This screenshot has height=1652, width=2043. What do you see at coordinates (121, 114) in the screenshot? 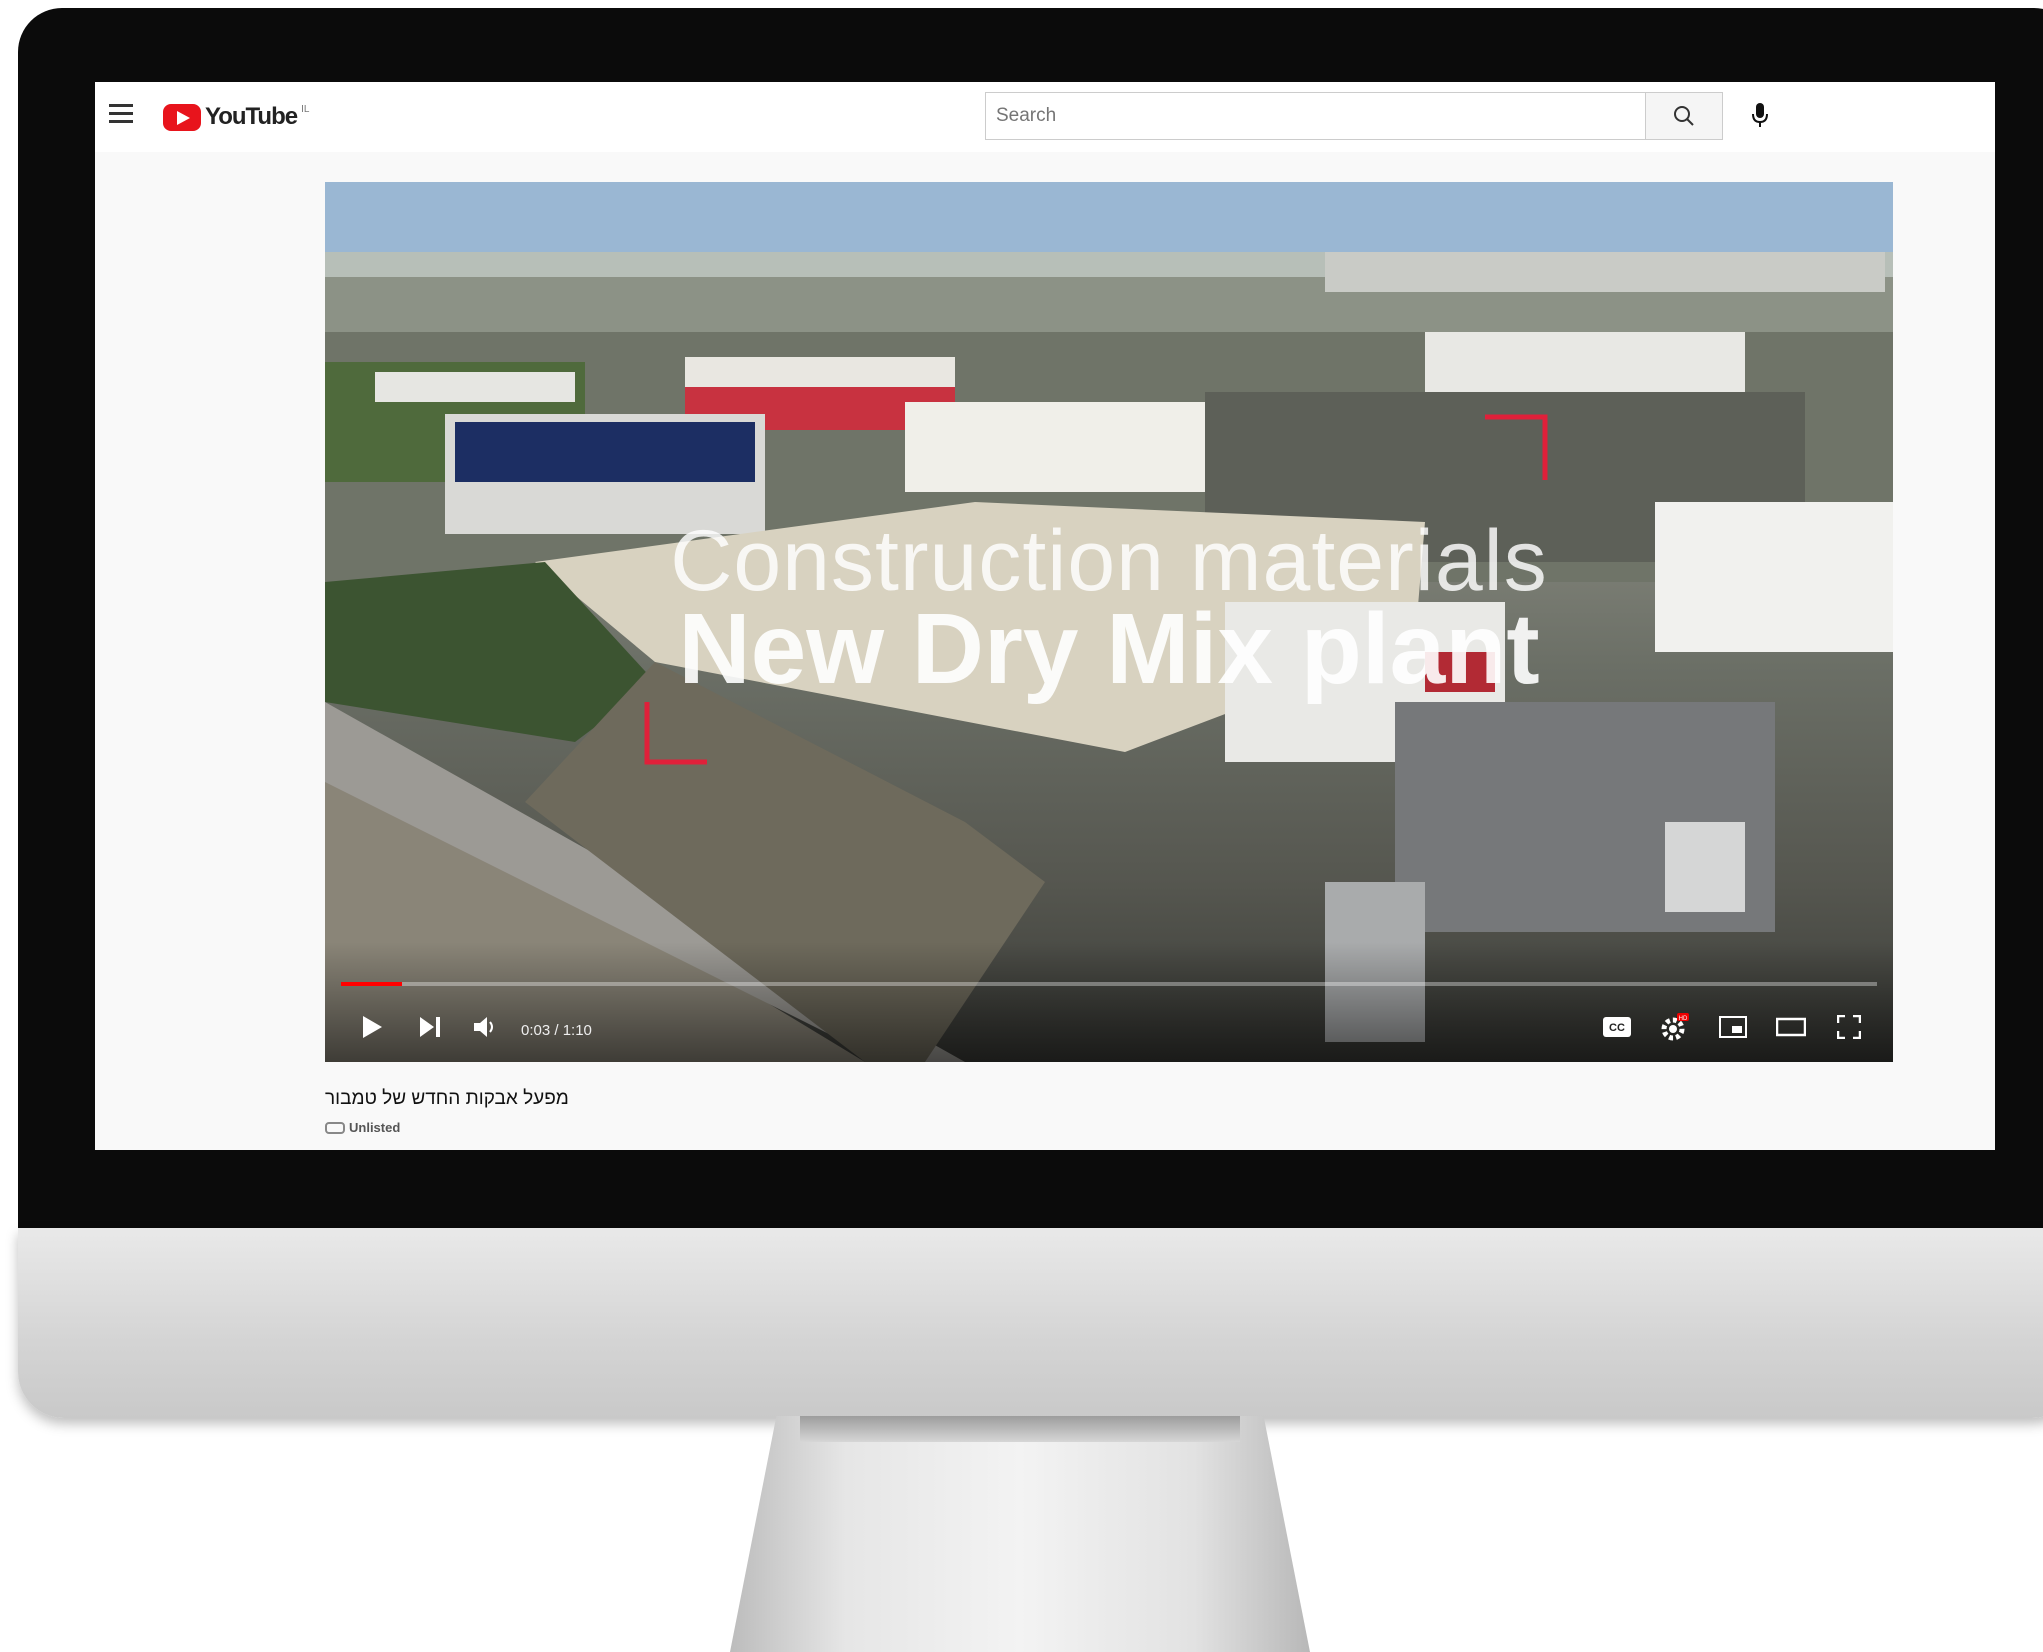
I see `menu-icon` at bounding box center [121, 114].